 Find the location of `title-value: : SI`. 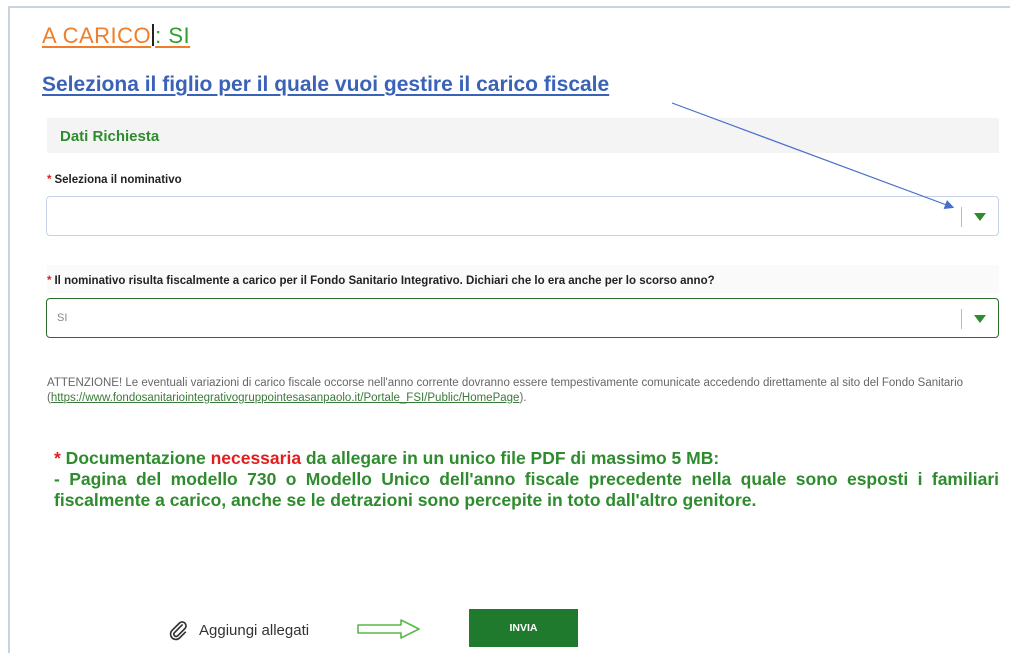

title-value: : SI is located at coordinates (173, 35).